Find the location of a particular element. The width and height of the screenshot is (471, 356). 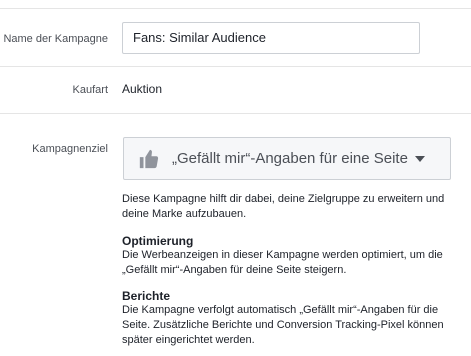

buying-type-value: Auktion is located at coordinates (142, 89).